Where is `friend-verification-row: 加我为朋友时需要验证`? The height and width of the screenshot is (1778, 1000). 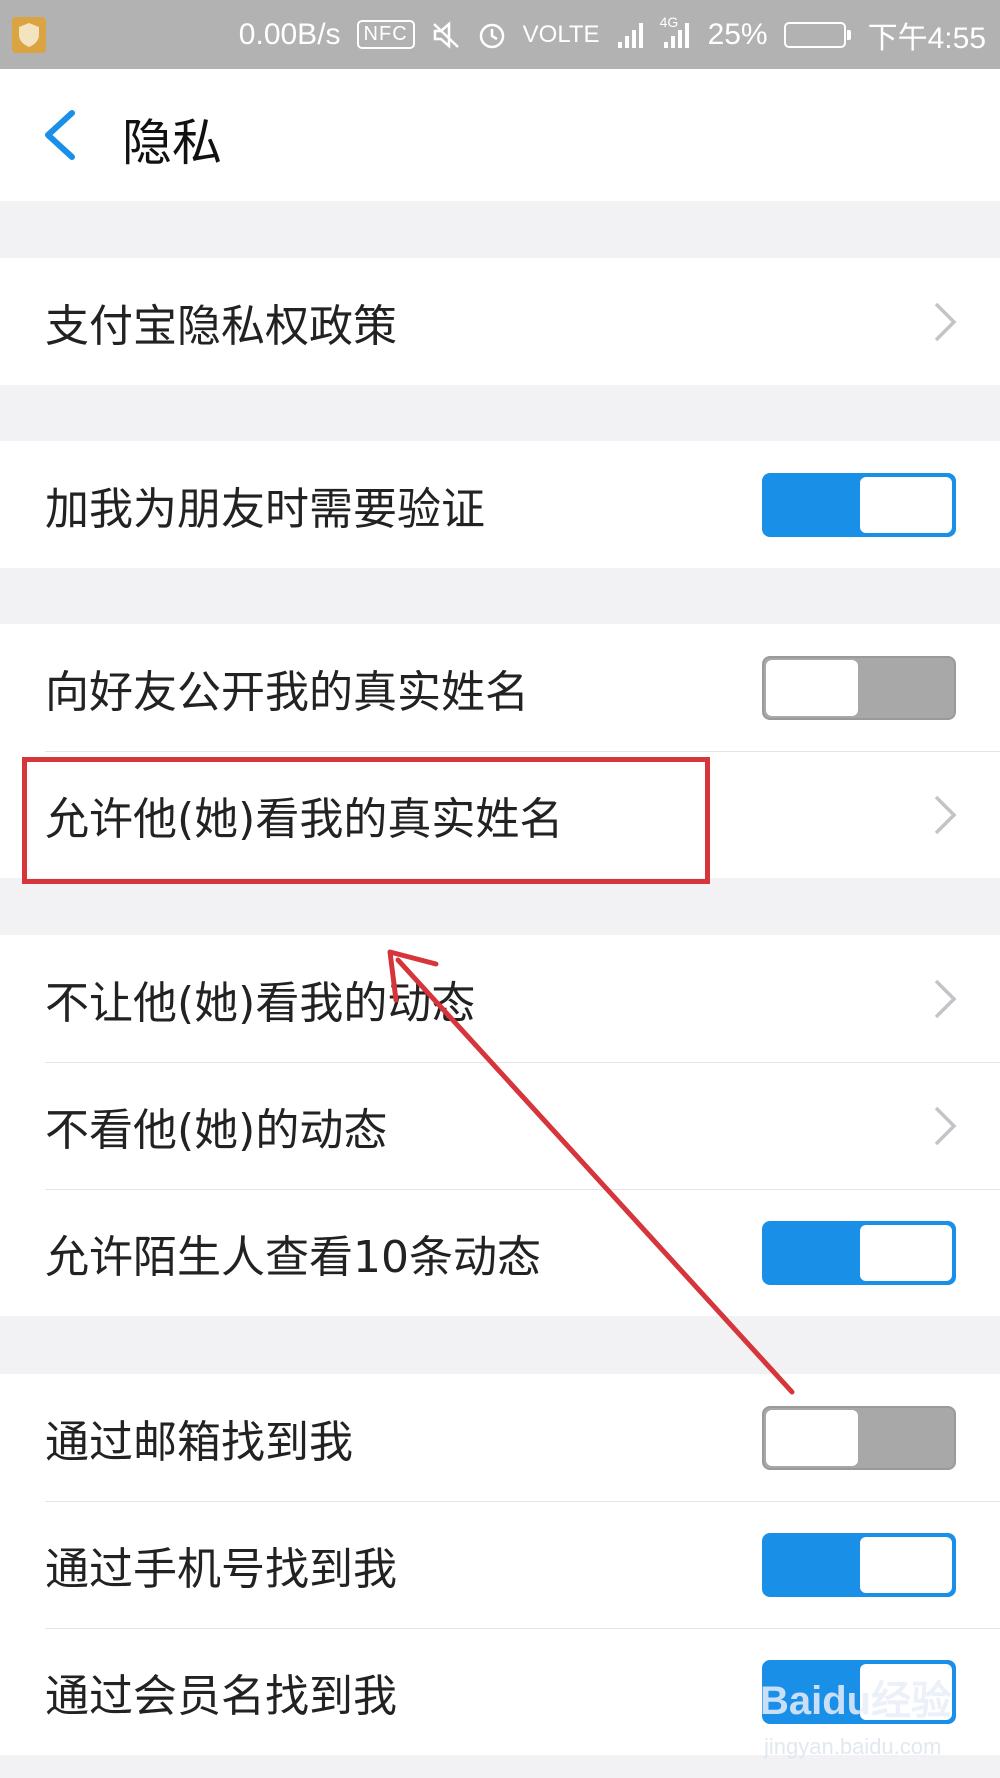 friend-verification-row: 加我为朋友时需要验证 is located at coordinates (500, 504).